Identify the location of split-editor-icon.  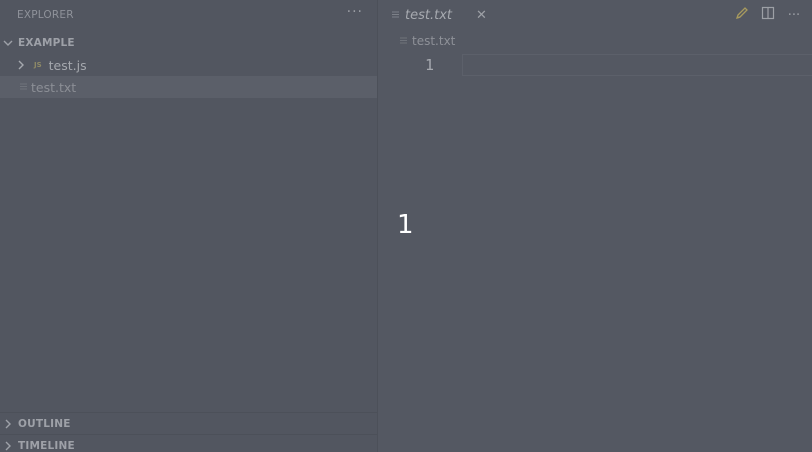
(768, 15).